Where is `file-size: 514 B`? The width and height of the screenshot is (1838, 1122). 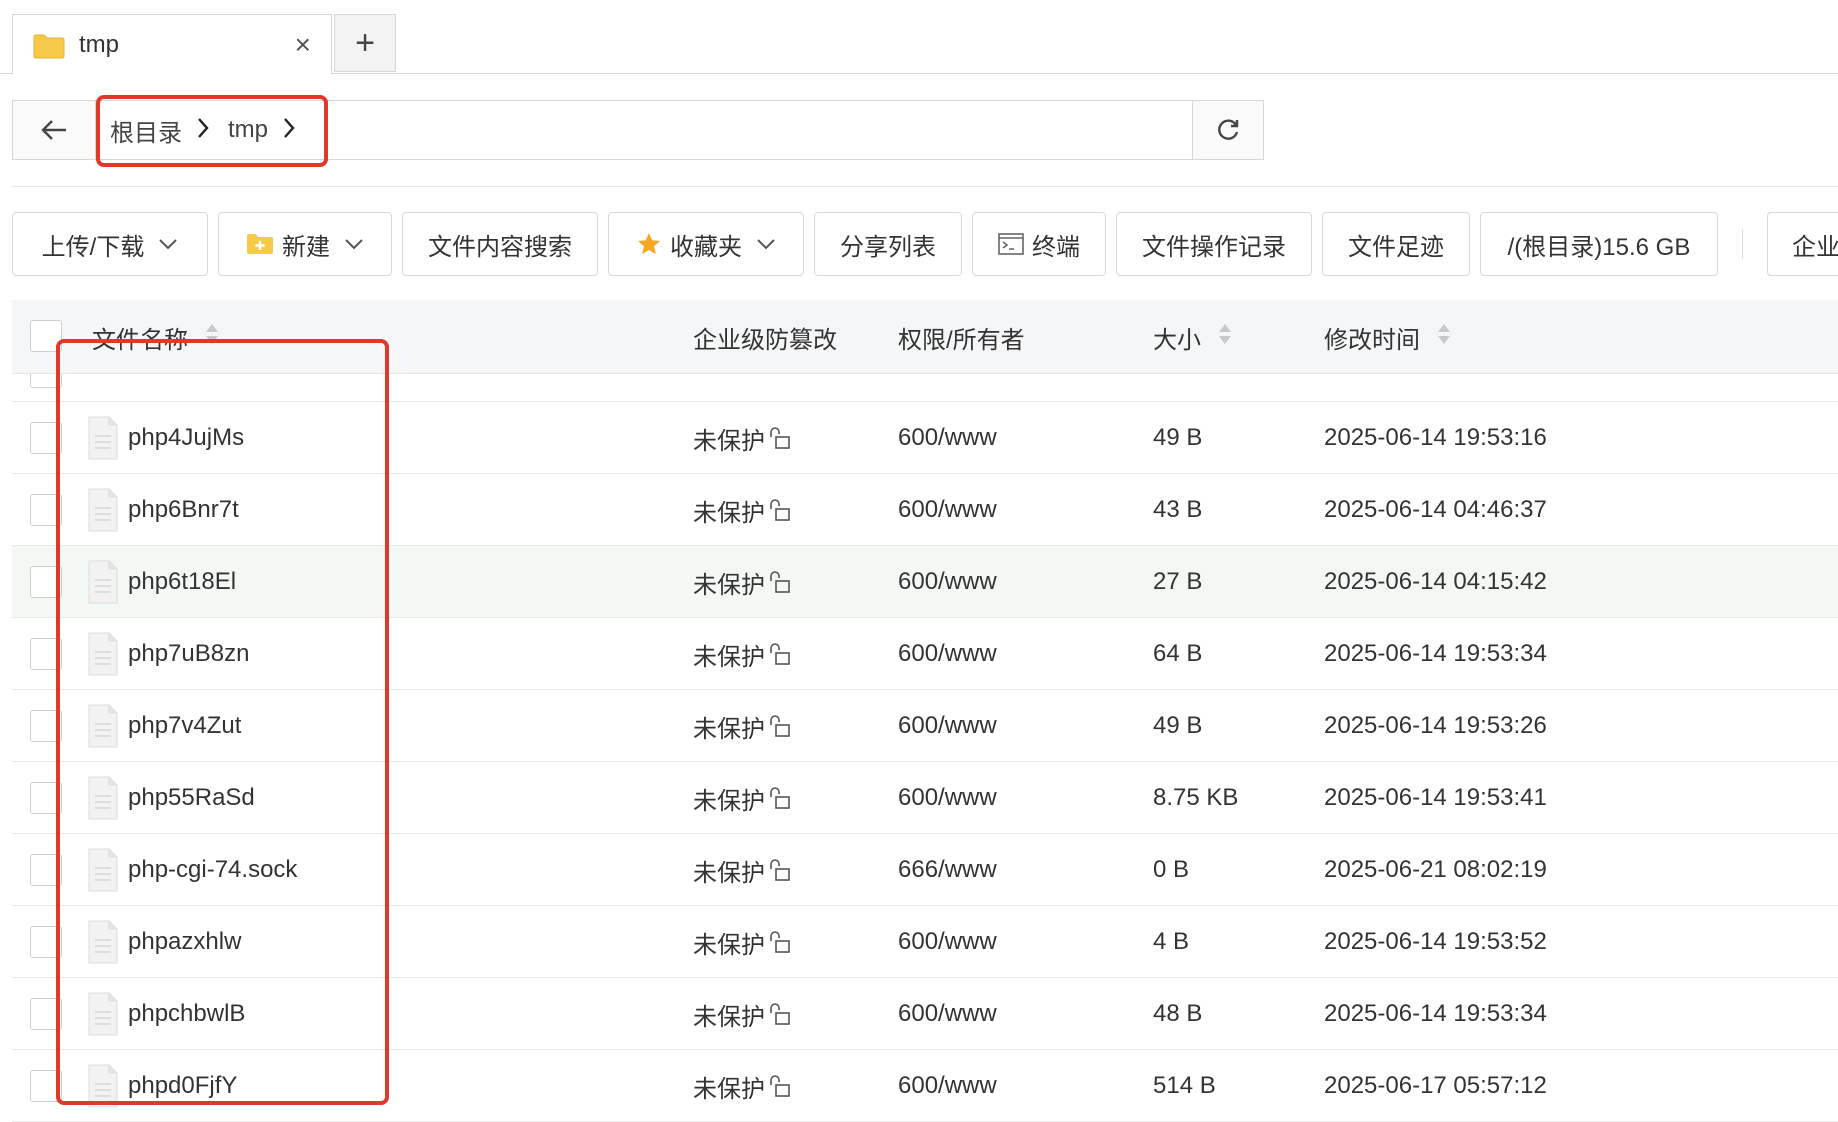 file-size: 514 B is located at coordinates (1184, 1085).